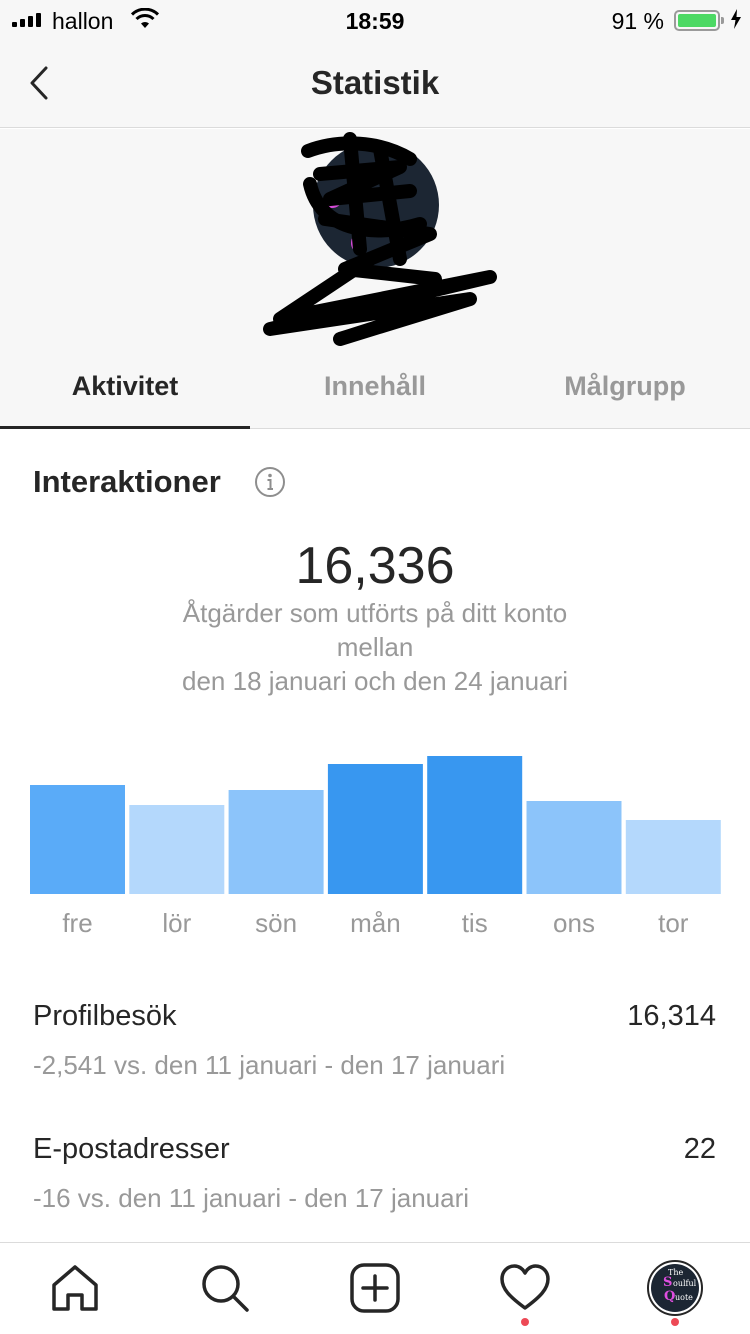 This screenshot has width=750, height=1334. I want to click on chart-x-label: ons, so click(574, 923).